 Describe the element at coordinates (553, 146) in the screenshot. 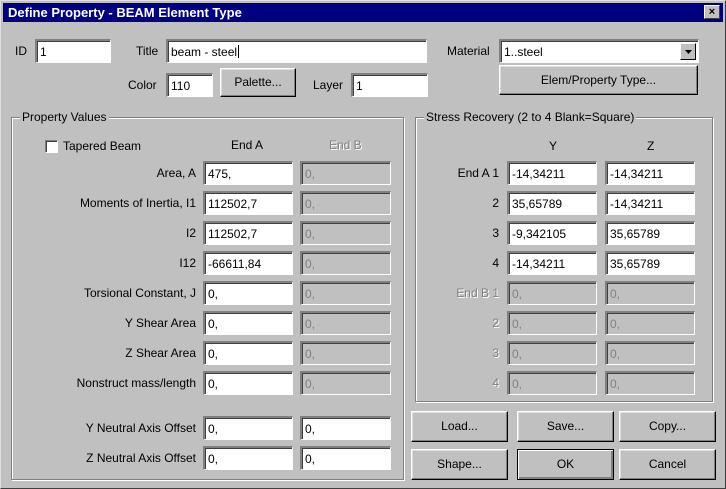

I see `y-header: Y` at that location.